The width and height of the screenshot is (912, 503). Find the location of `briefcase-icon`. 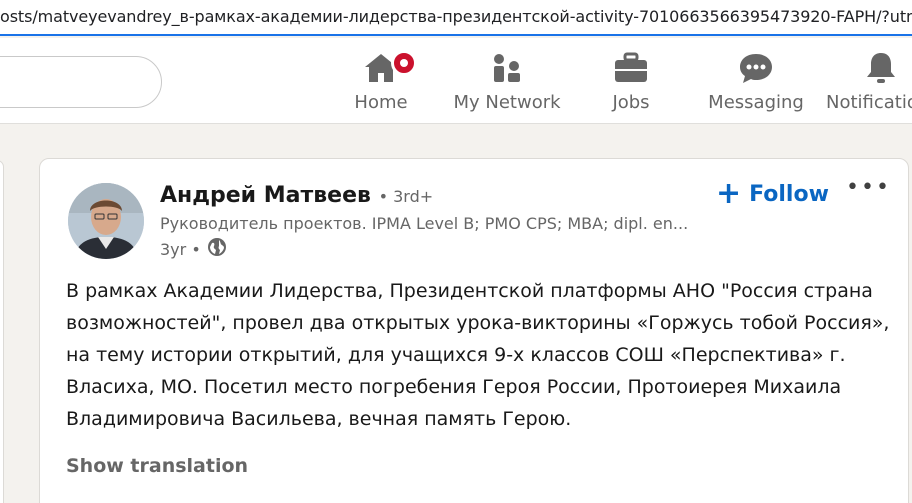

briefcase-icon is located at coordinates (631, 68).